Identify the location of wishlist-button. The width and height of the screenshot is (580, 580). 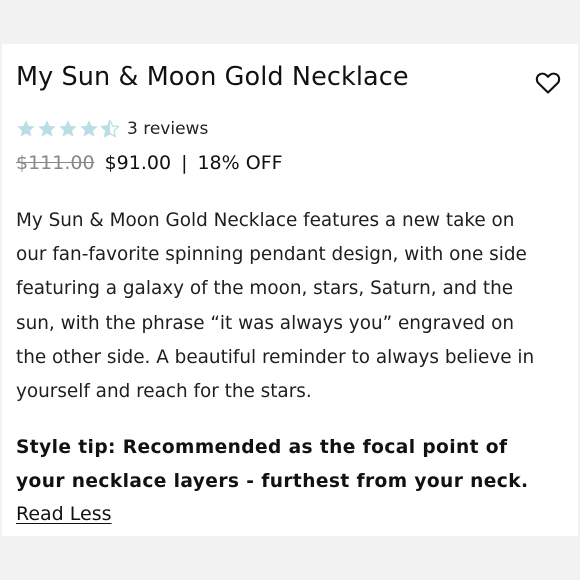
(548, 83).